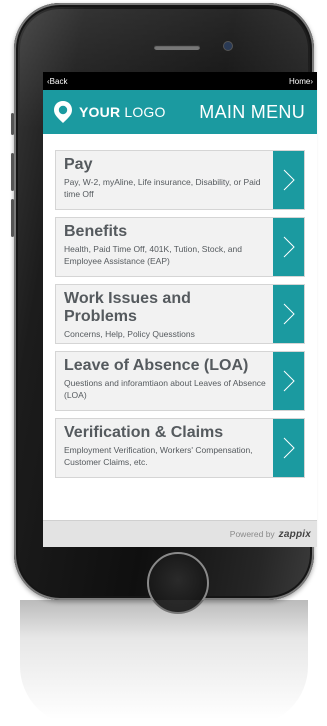 The width and height of the screenshot is (327, 726). What do you see at coordinates (96, 231) in the screenshot?
I see `menu-item-title: Benefits` at bounding box center [96, 231].